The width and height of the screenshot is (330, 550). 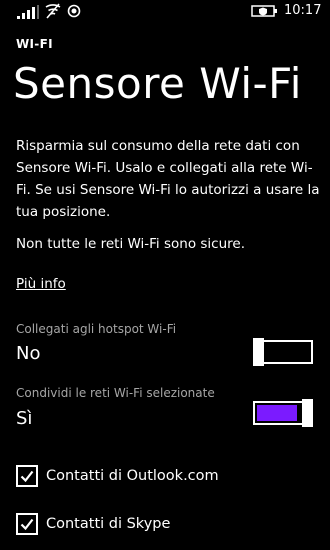 I want to click on status-bar: 10:17, so click(x=165, y=12).